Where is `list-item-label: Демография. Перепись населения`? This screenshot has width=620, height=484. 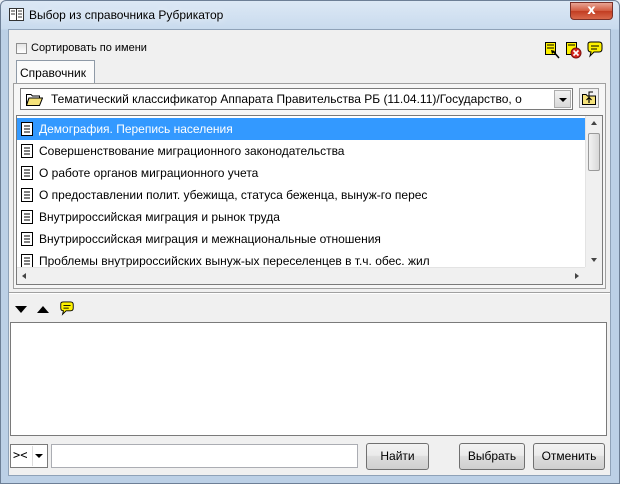 list-item-label: Демография. Перепись населения is located at coordinates (136, 129).